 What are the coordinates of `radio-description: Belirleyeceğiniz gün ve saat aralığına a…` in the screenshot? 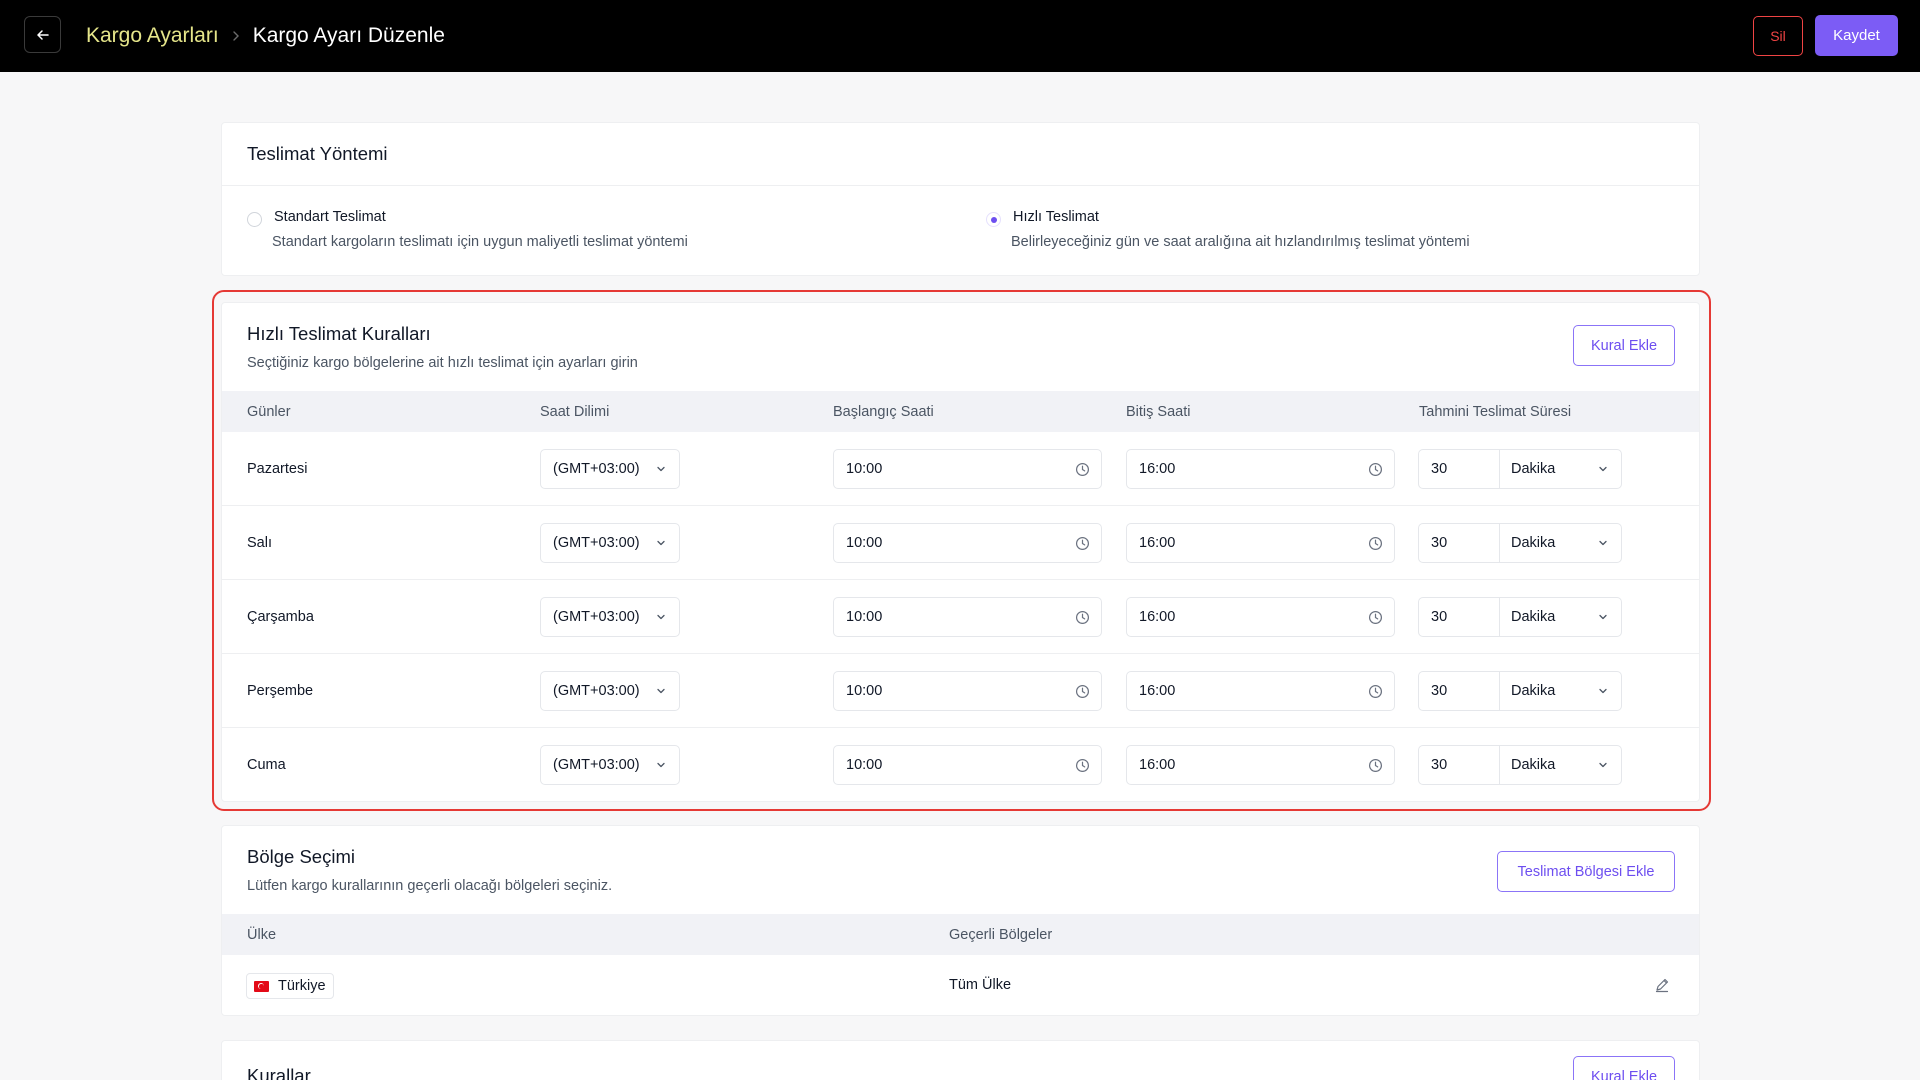 It's located at (1240, 242).